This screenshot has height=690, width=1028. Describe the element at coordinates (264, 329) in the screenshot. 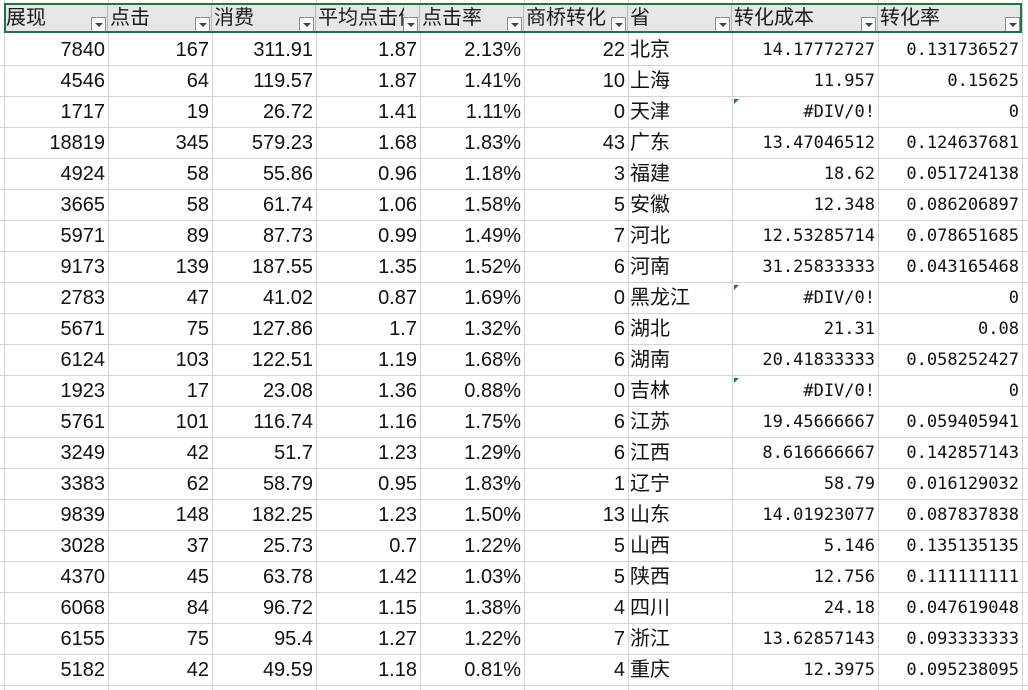

I see `cell-col-cost: 127.86` at that location.